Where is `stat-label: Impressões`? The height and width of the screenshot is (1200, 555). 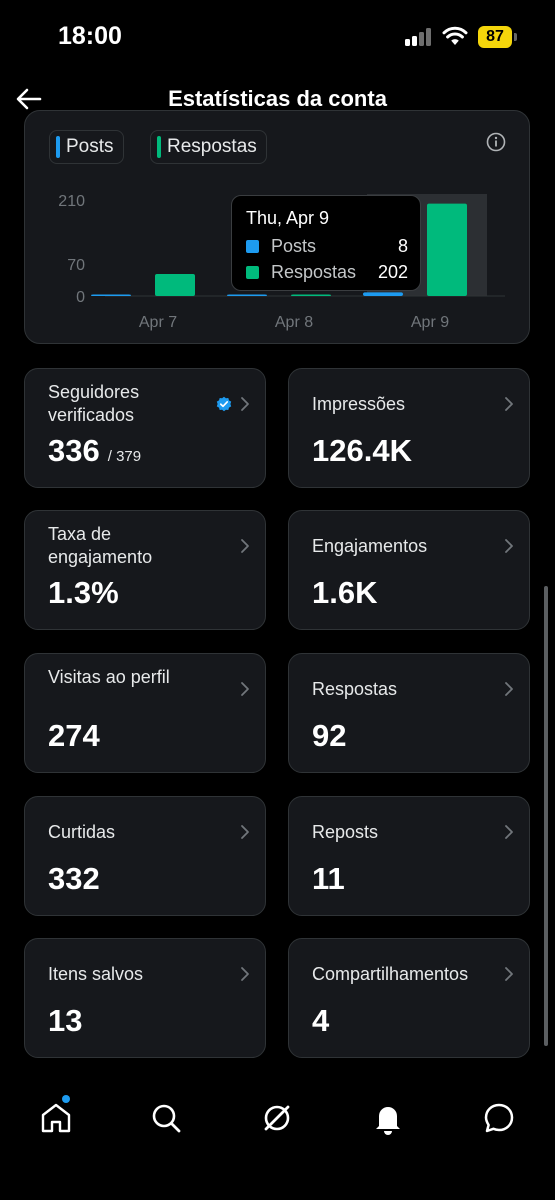
stat-label: Impressões is located at coordinates (359, 404).